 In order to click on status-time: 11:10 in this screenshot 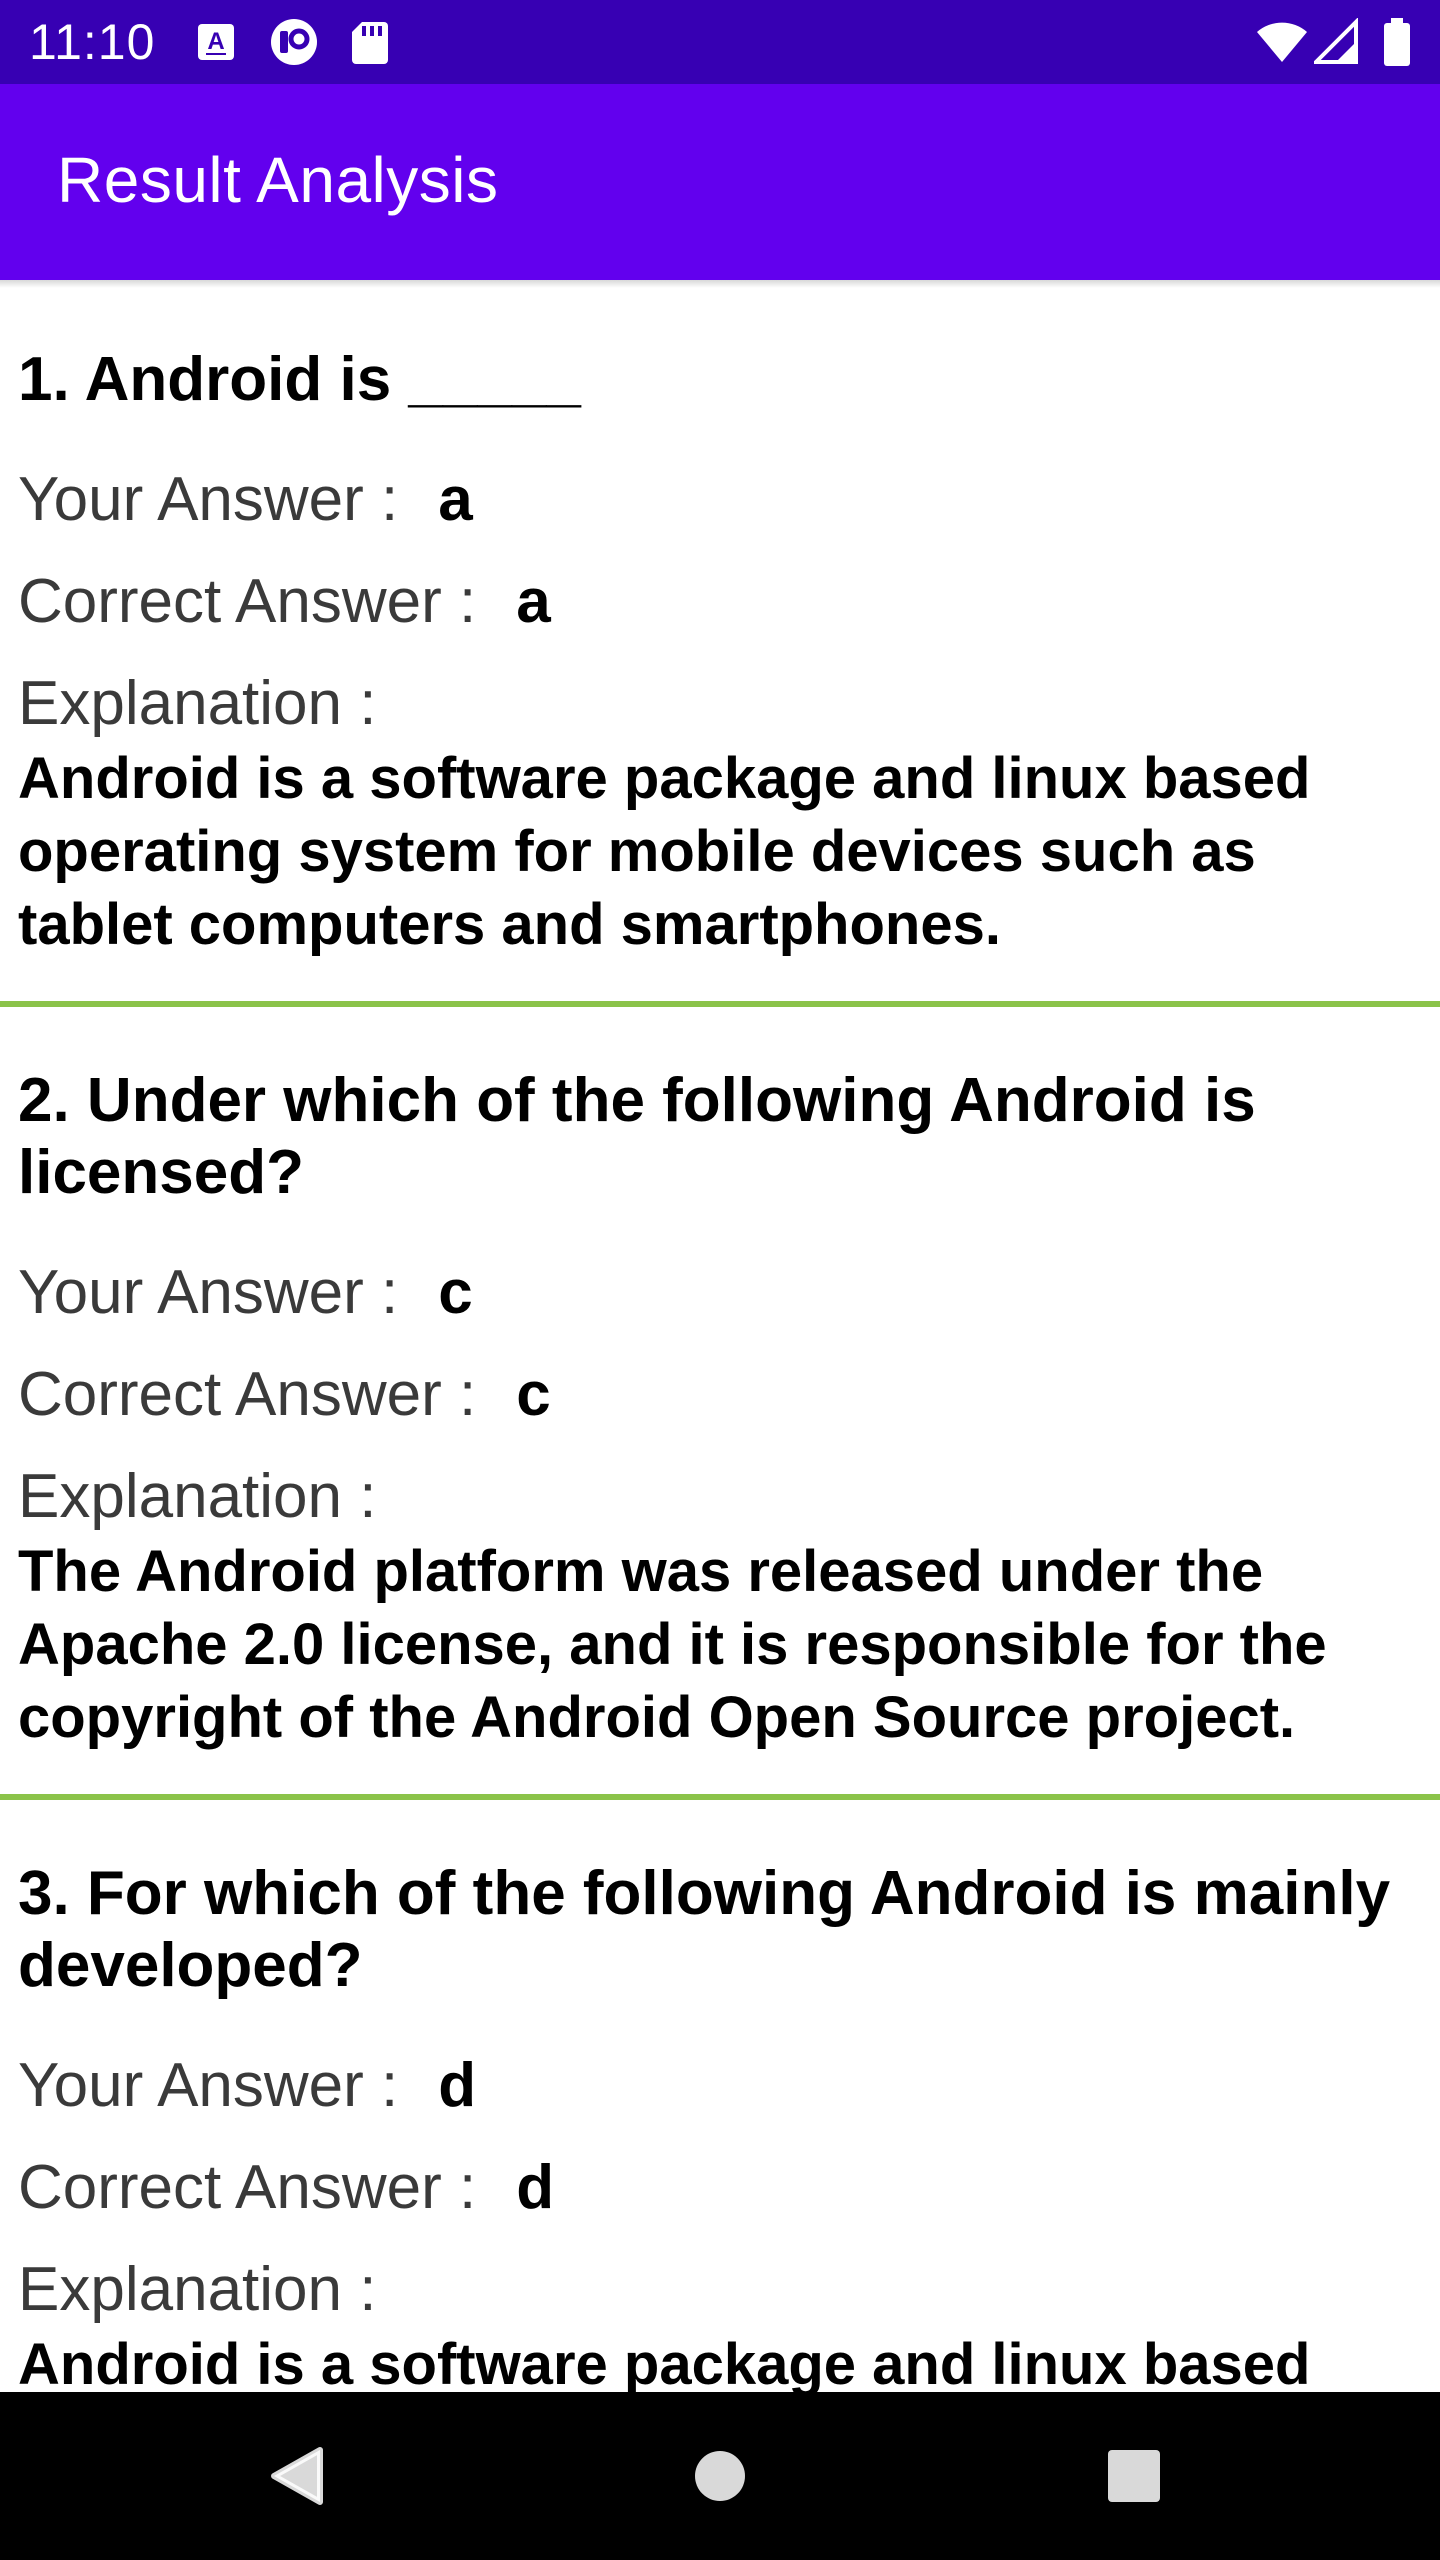, I will do `click(92, 42)`.